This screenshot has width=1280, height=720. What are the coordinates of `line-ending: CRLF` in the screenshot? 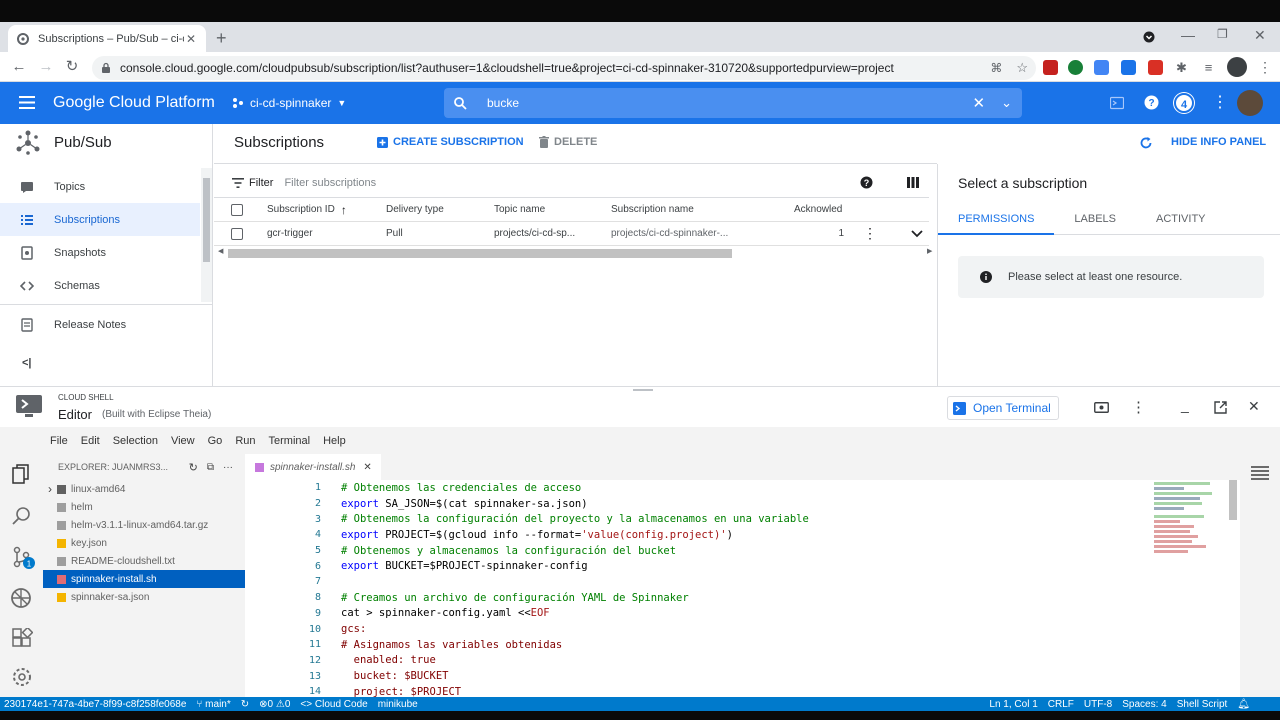 It's located at (1061, 704).